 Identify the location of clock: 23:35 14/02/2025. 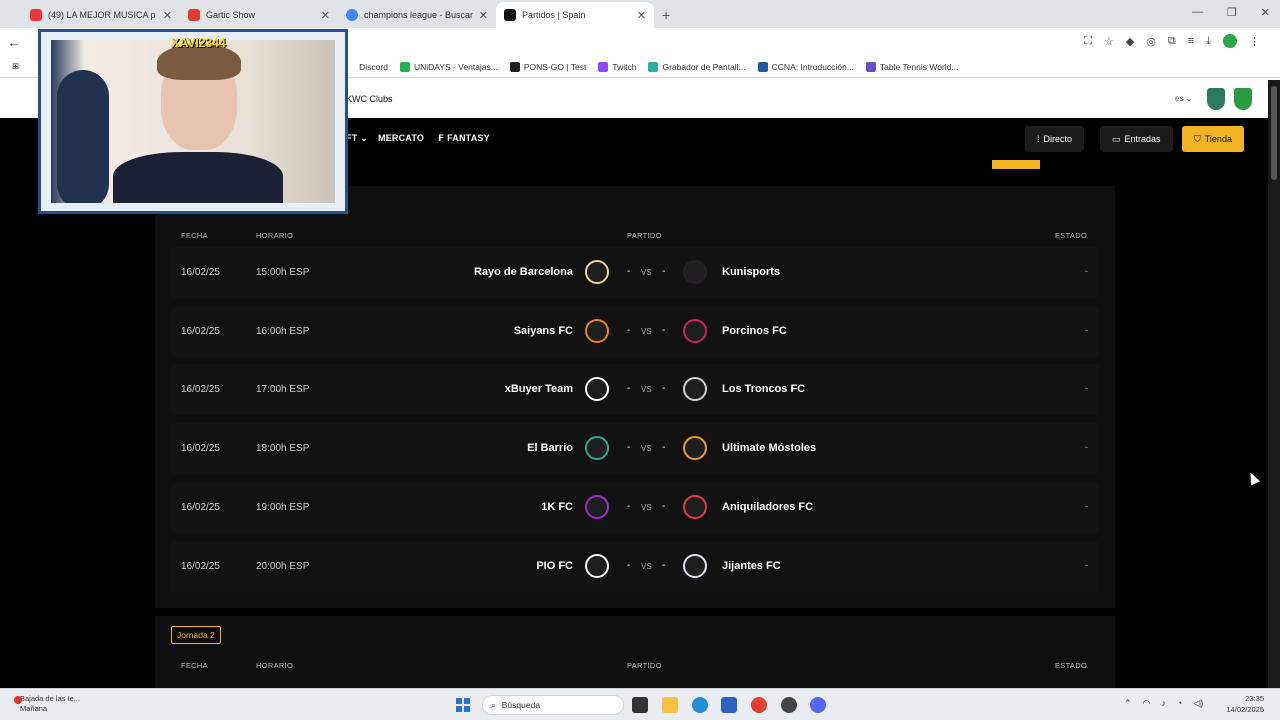
(1245, 704).